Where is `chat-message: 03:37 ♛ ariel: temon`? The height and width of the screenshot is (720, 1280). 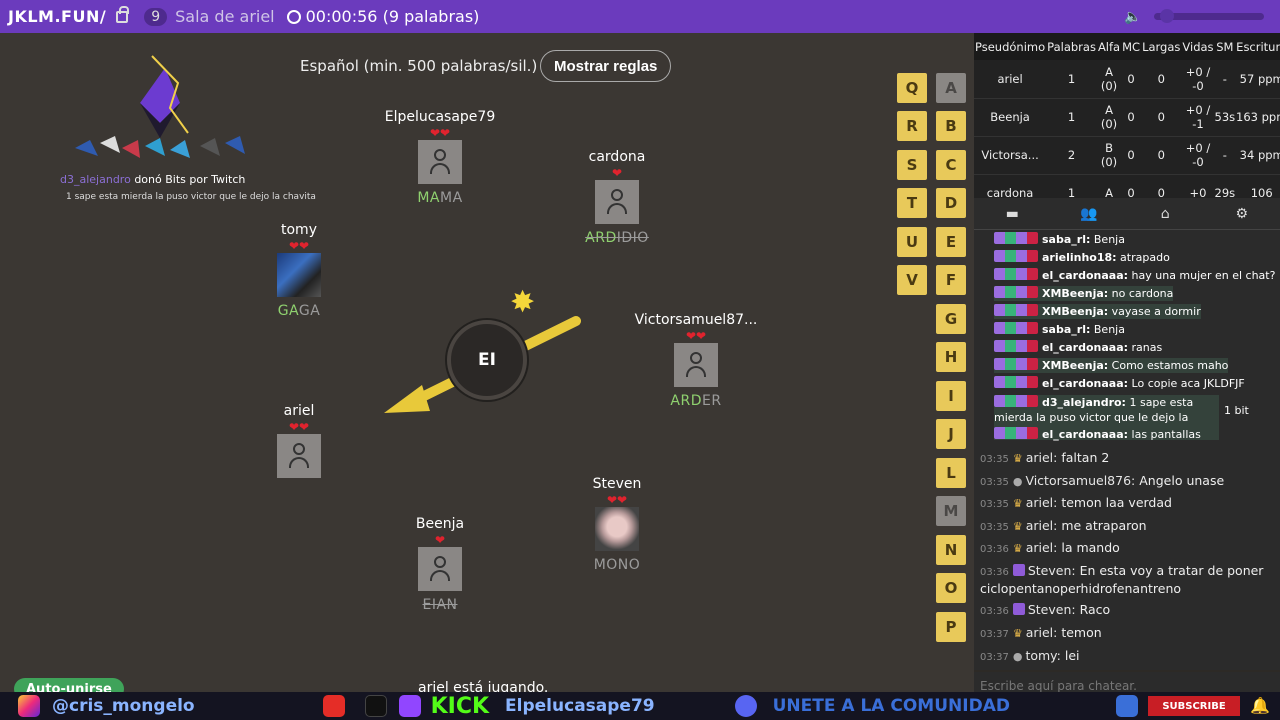 chat-message: 03:37 ♛ ariel: temon is located at coordinates (1041, 632).